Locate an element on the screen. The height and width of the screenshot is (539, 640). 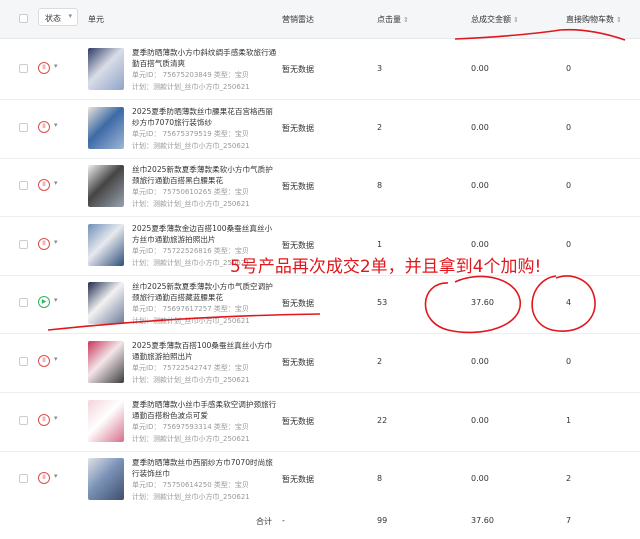
product-title: 夏季防晒薄款丝巾西丽纱方巾7070时尚旅行装饰丝巾 is located at coordinates (204, 468).